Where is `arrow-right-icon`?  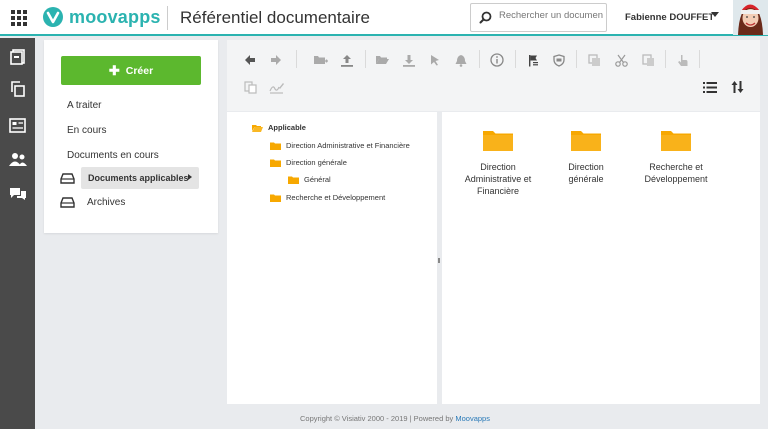
arrow-right-icon is located at coordinates (276, 60).